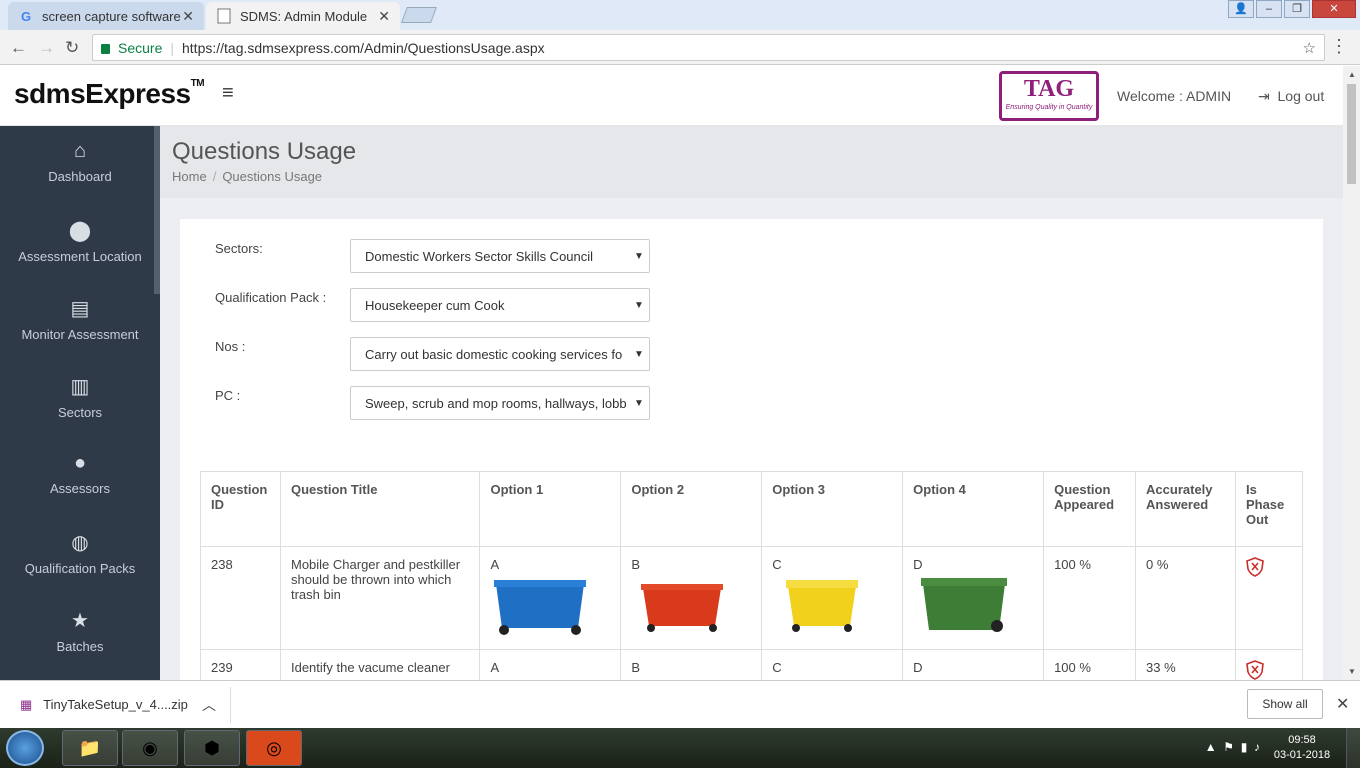 Image resolution: width=1360 pixels, height=768 pixels. What do you see at coordinates (90, 748) in the screenshot?
I see `file-explorer-icon: 📁` at bounding box center [90, 748].